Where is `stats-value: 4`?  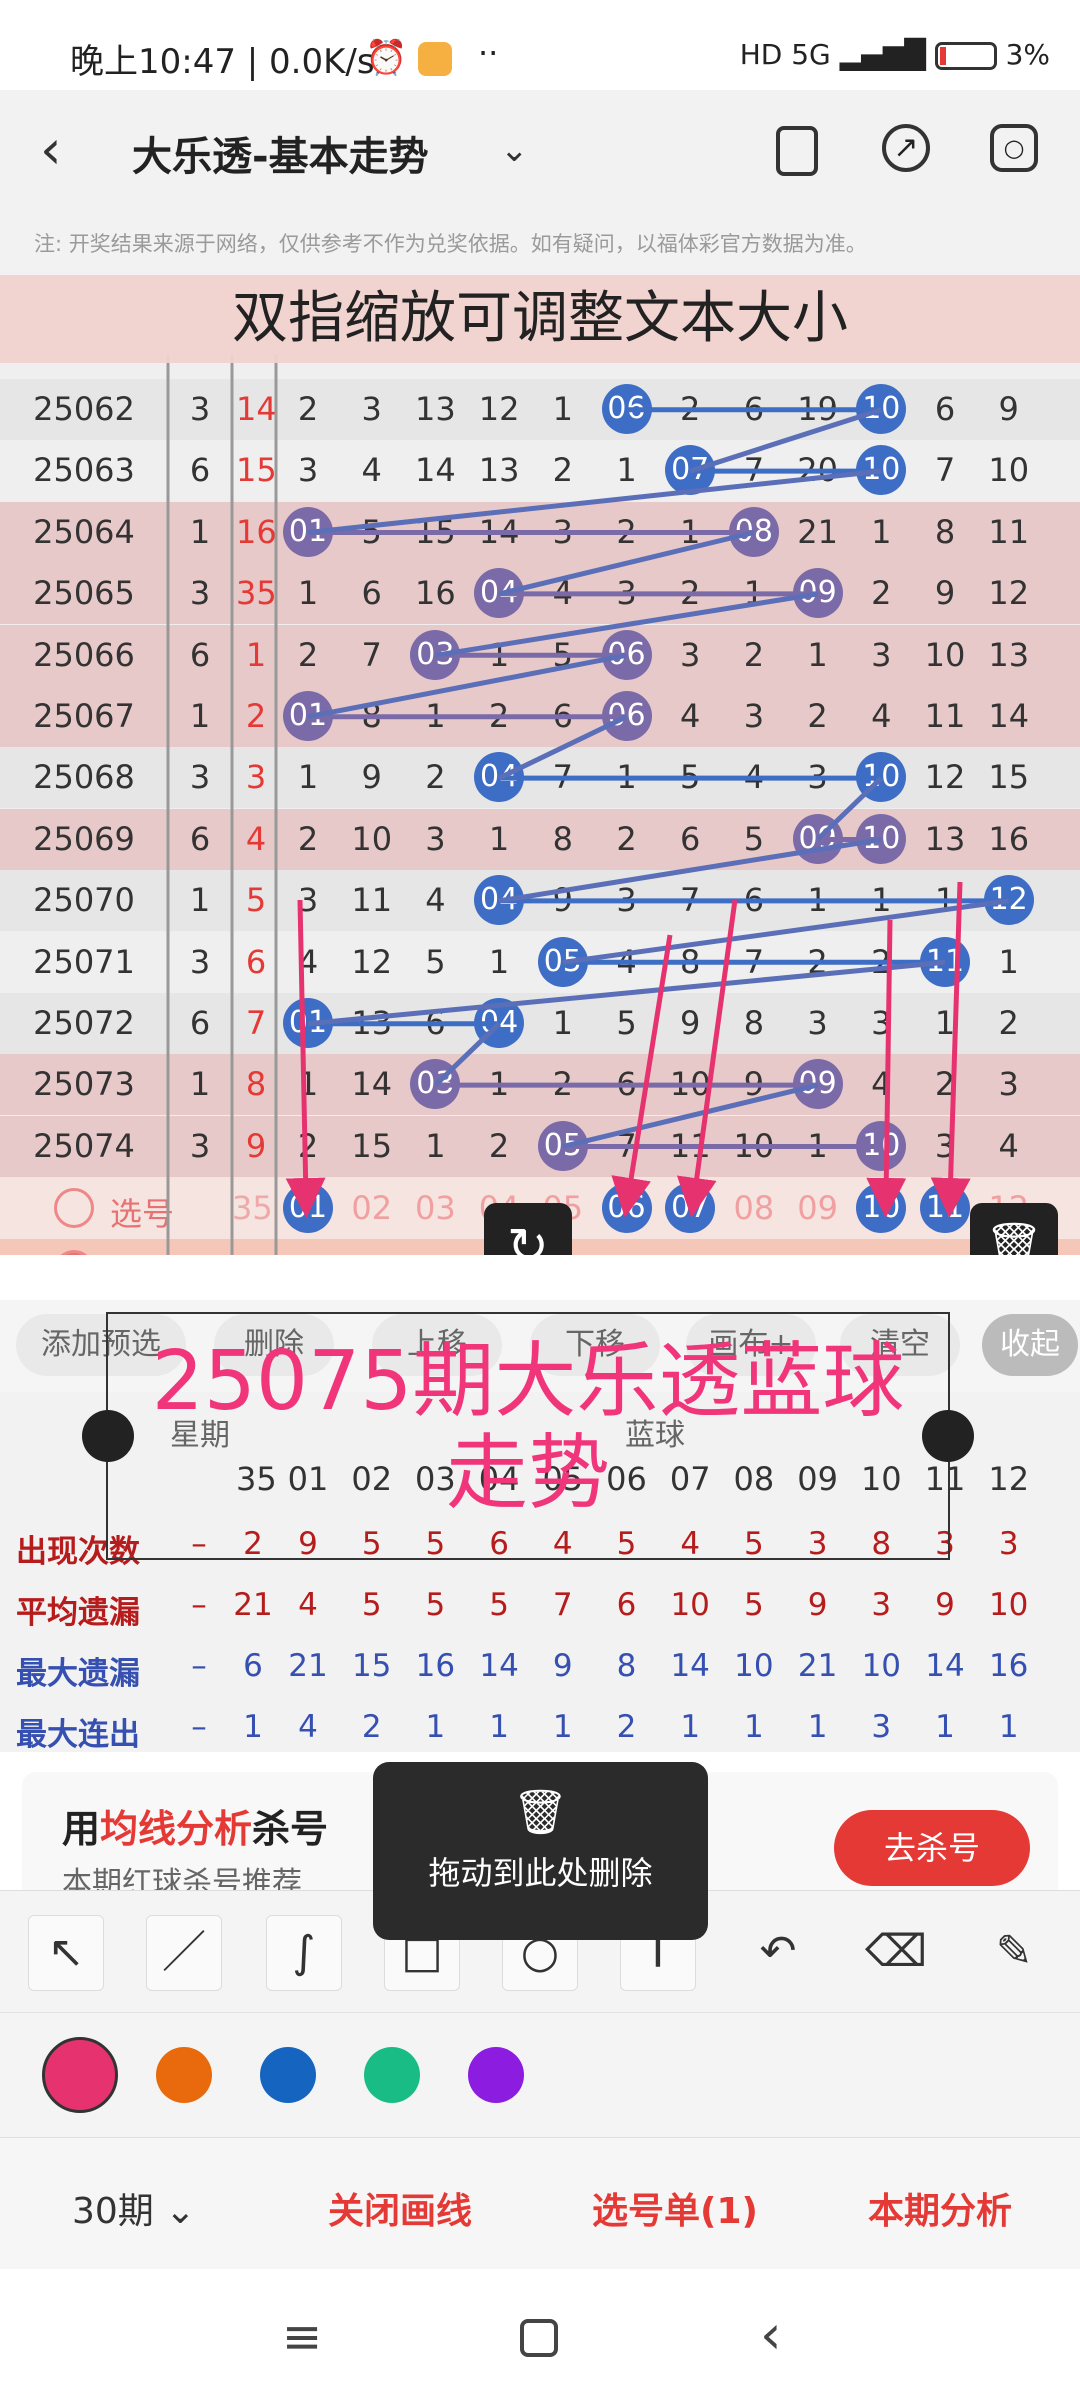
stats-value: 4 is located at coordinates (308, 1605).